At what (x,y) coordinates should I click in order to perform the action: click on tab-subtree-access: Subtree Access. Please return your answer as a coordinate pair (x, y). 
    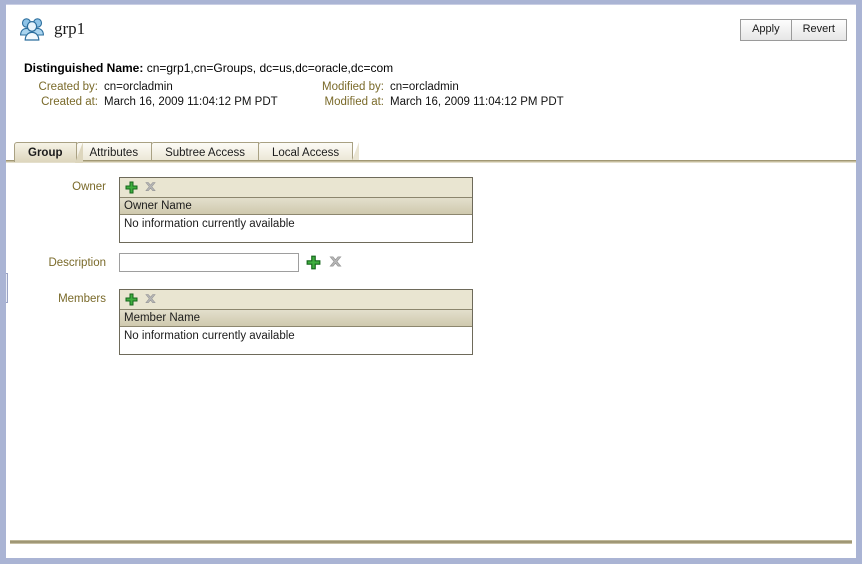
    Looking at the image, I should click on (208, 152).